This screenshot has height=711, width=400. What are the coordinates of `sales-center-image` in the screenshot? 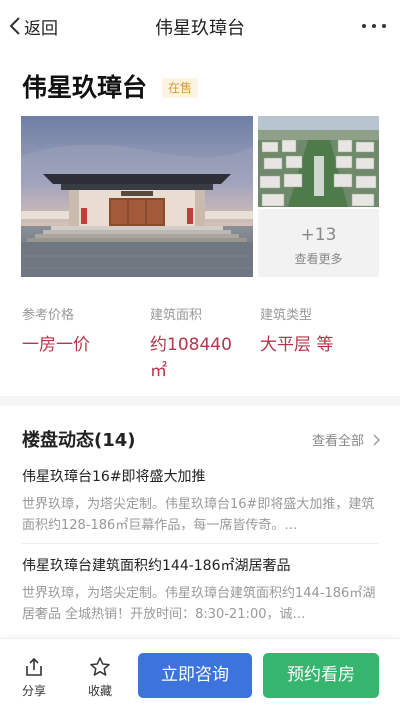 It's located at (137, 196).